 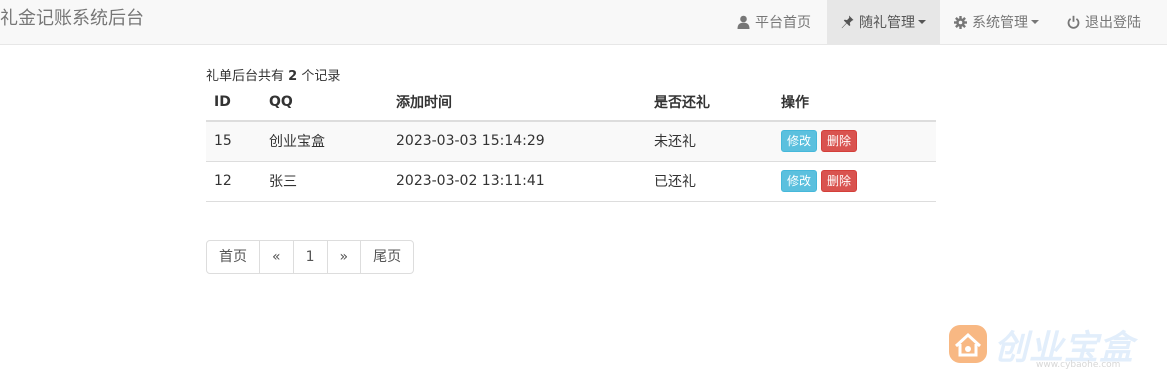 What do you see at coordinates (233, 257) in the screenshot?
I see `first-page-link: 首页` at bounding box center [233, 257].